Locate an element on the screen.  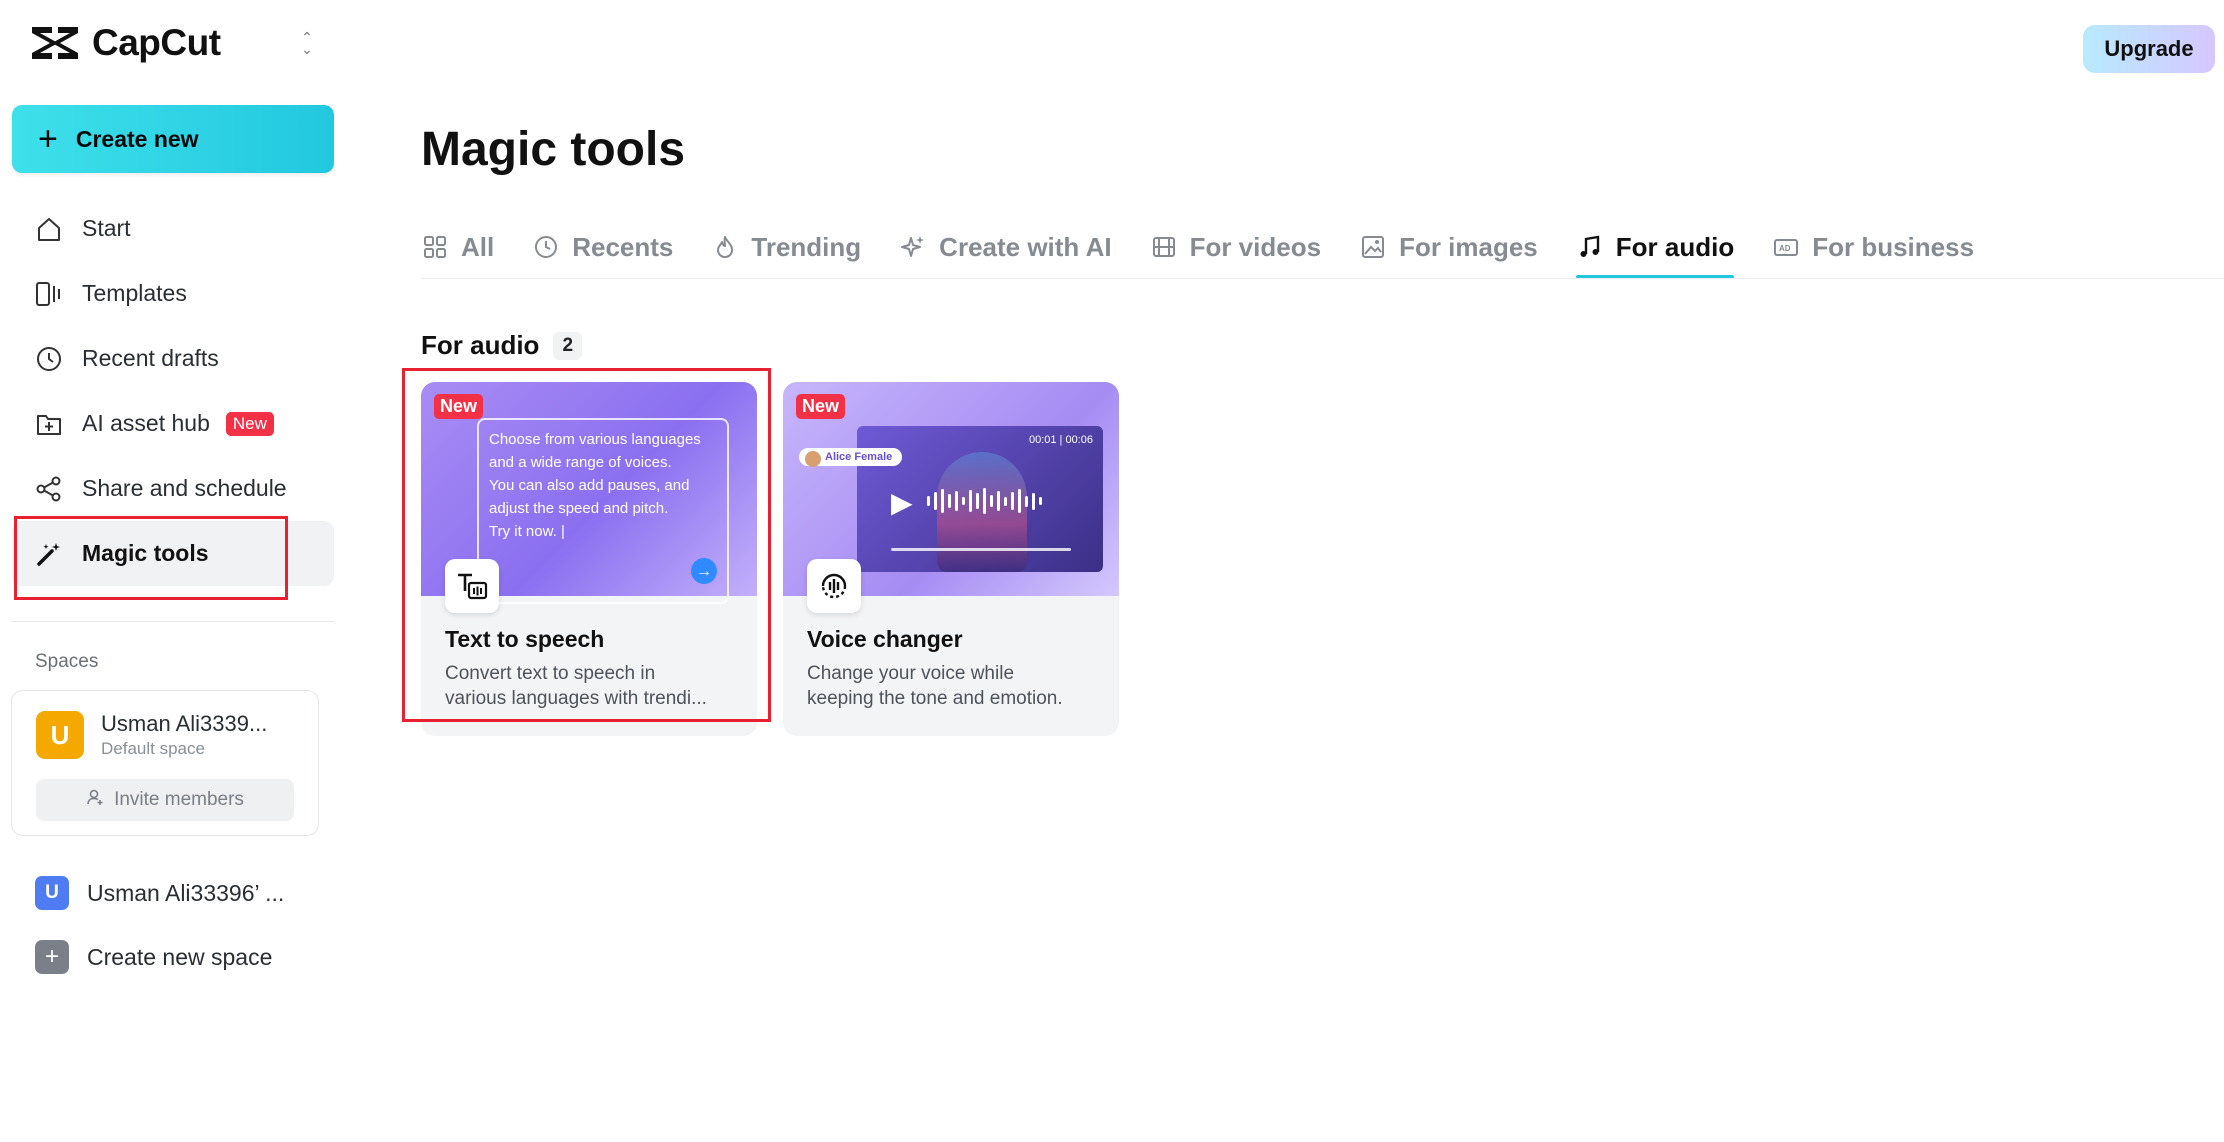
image-icon is located at coordinates (1373, 247).